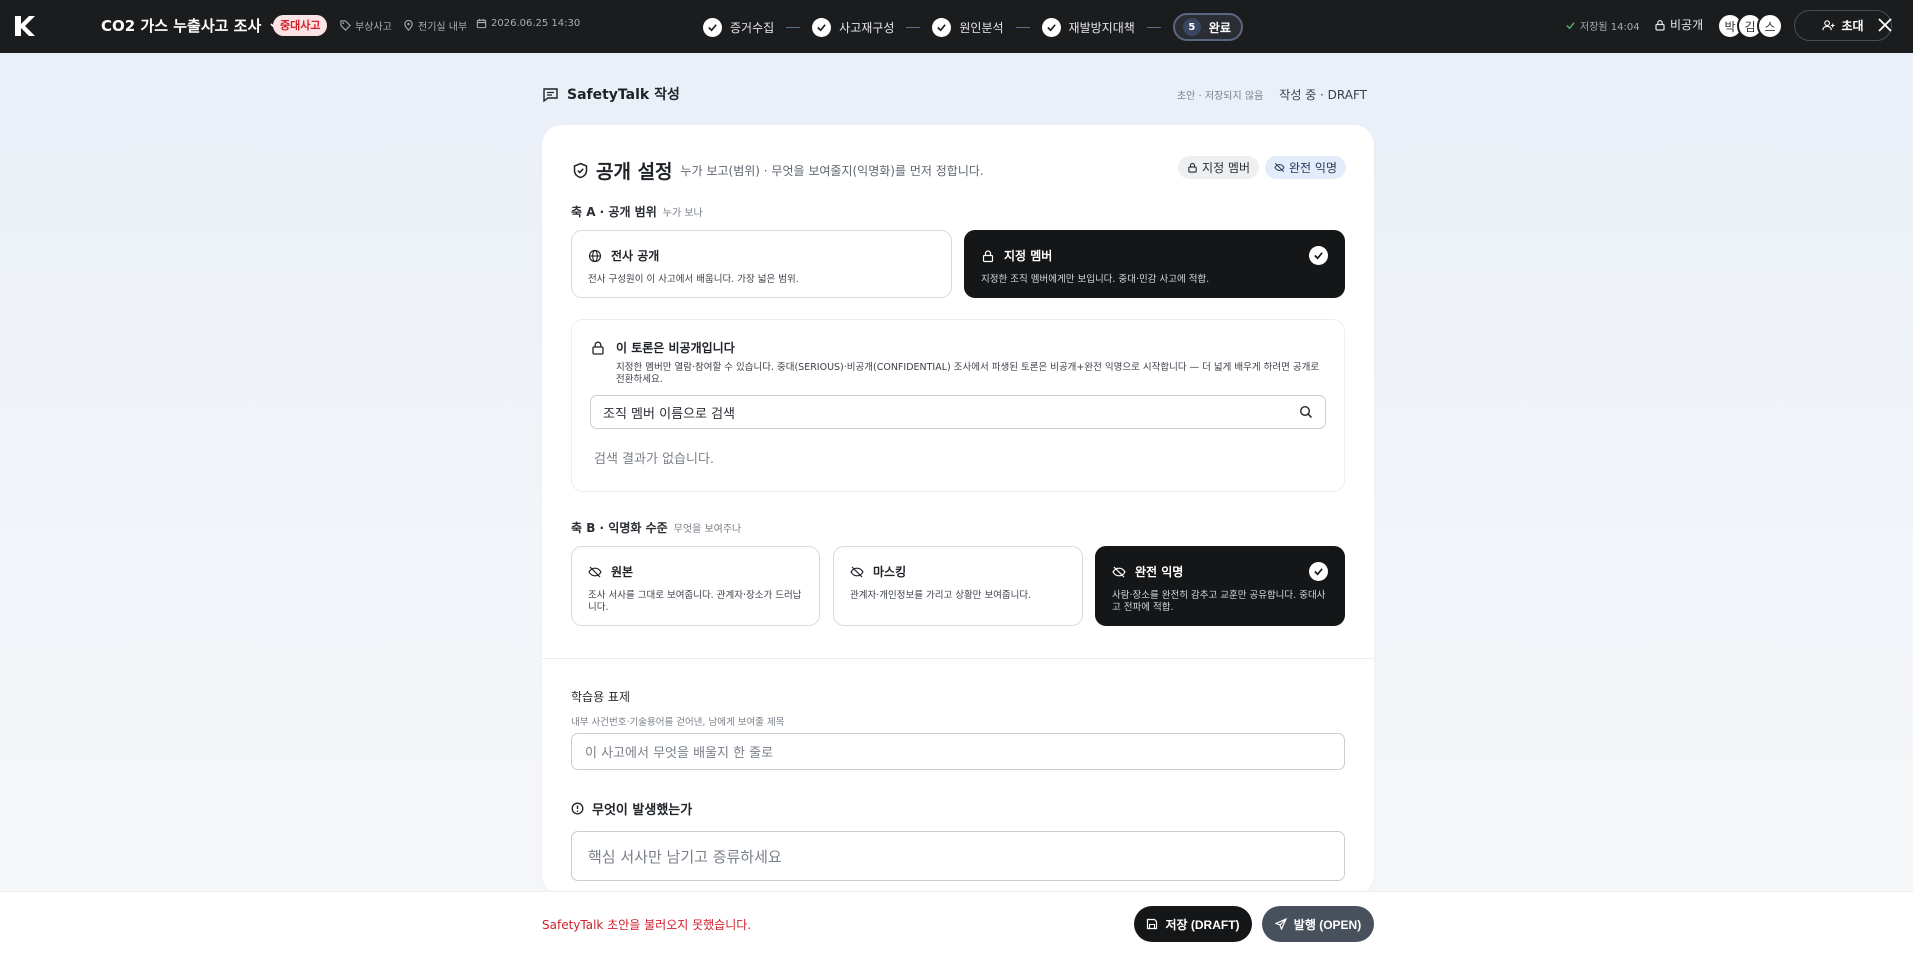  I want to click on error-message: SafetyTalk 초안을 불러오지 못했습니다., so click(647, 925).